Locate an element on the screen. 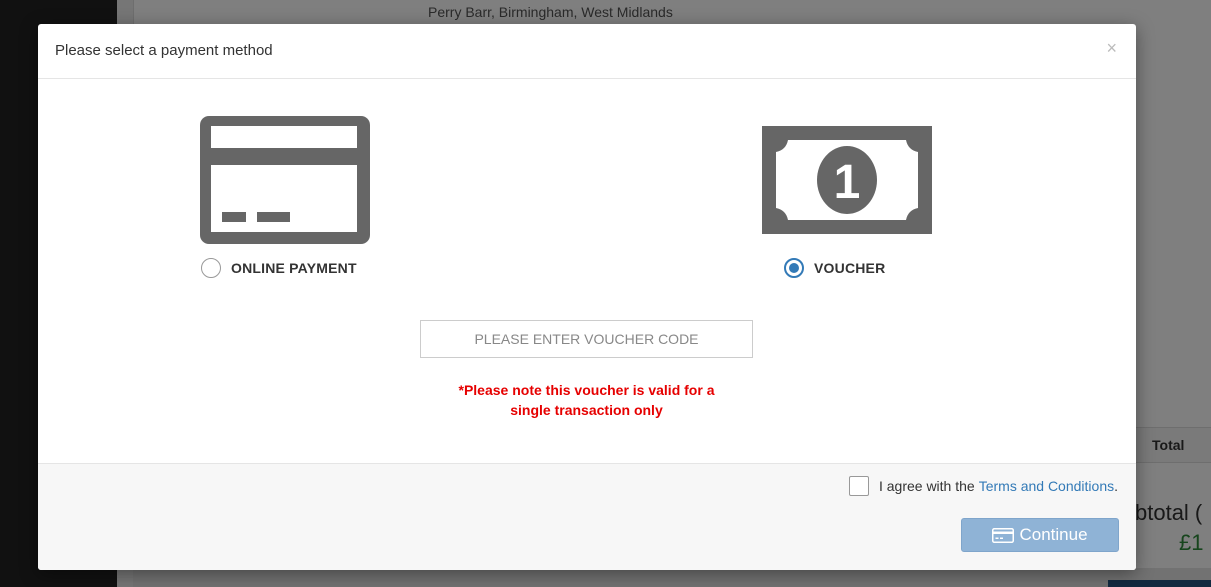 This screenshot has width=1211, height=587. modal-header: Please select a payment method × is located at coordinates (587, 51).